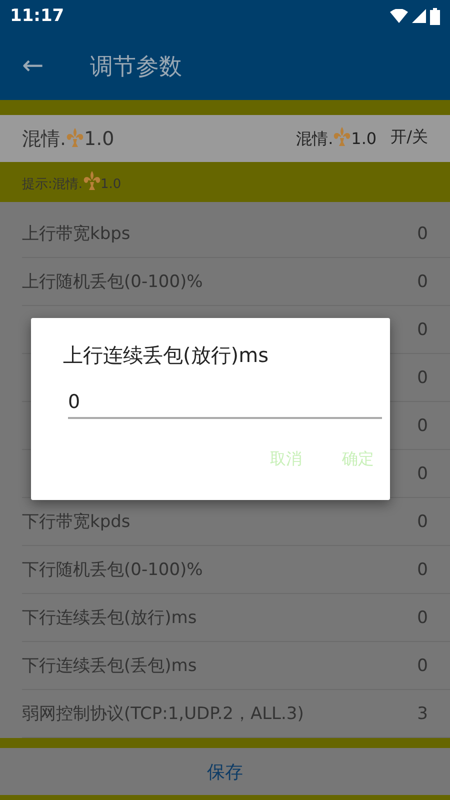  Describe the element at coordinates (435, 16) in the screenshot. I see `battery-icon` at that location.